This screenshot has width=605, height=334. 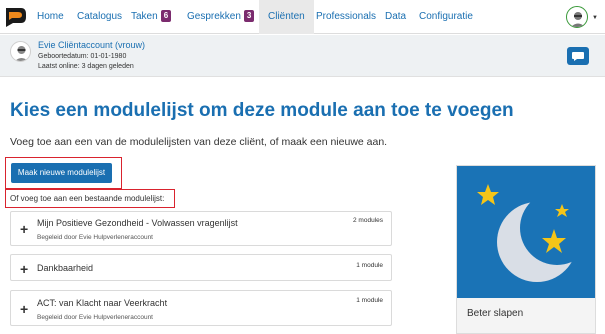 I want to click on nav-home: Home, so click(x=50, y=17).